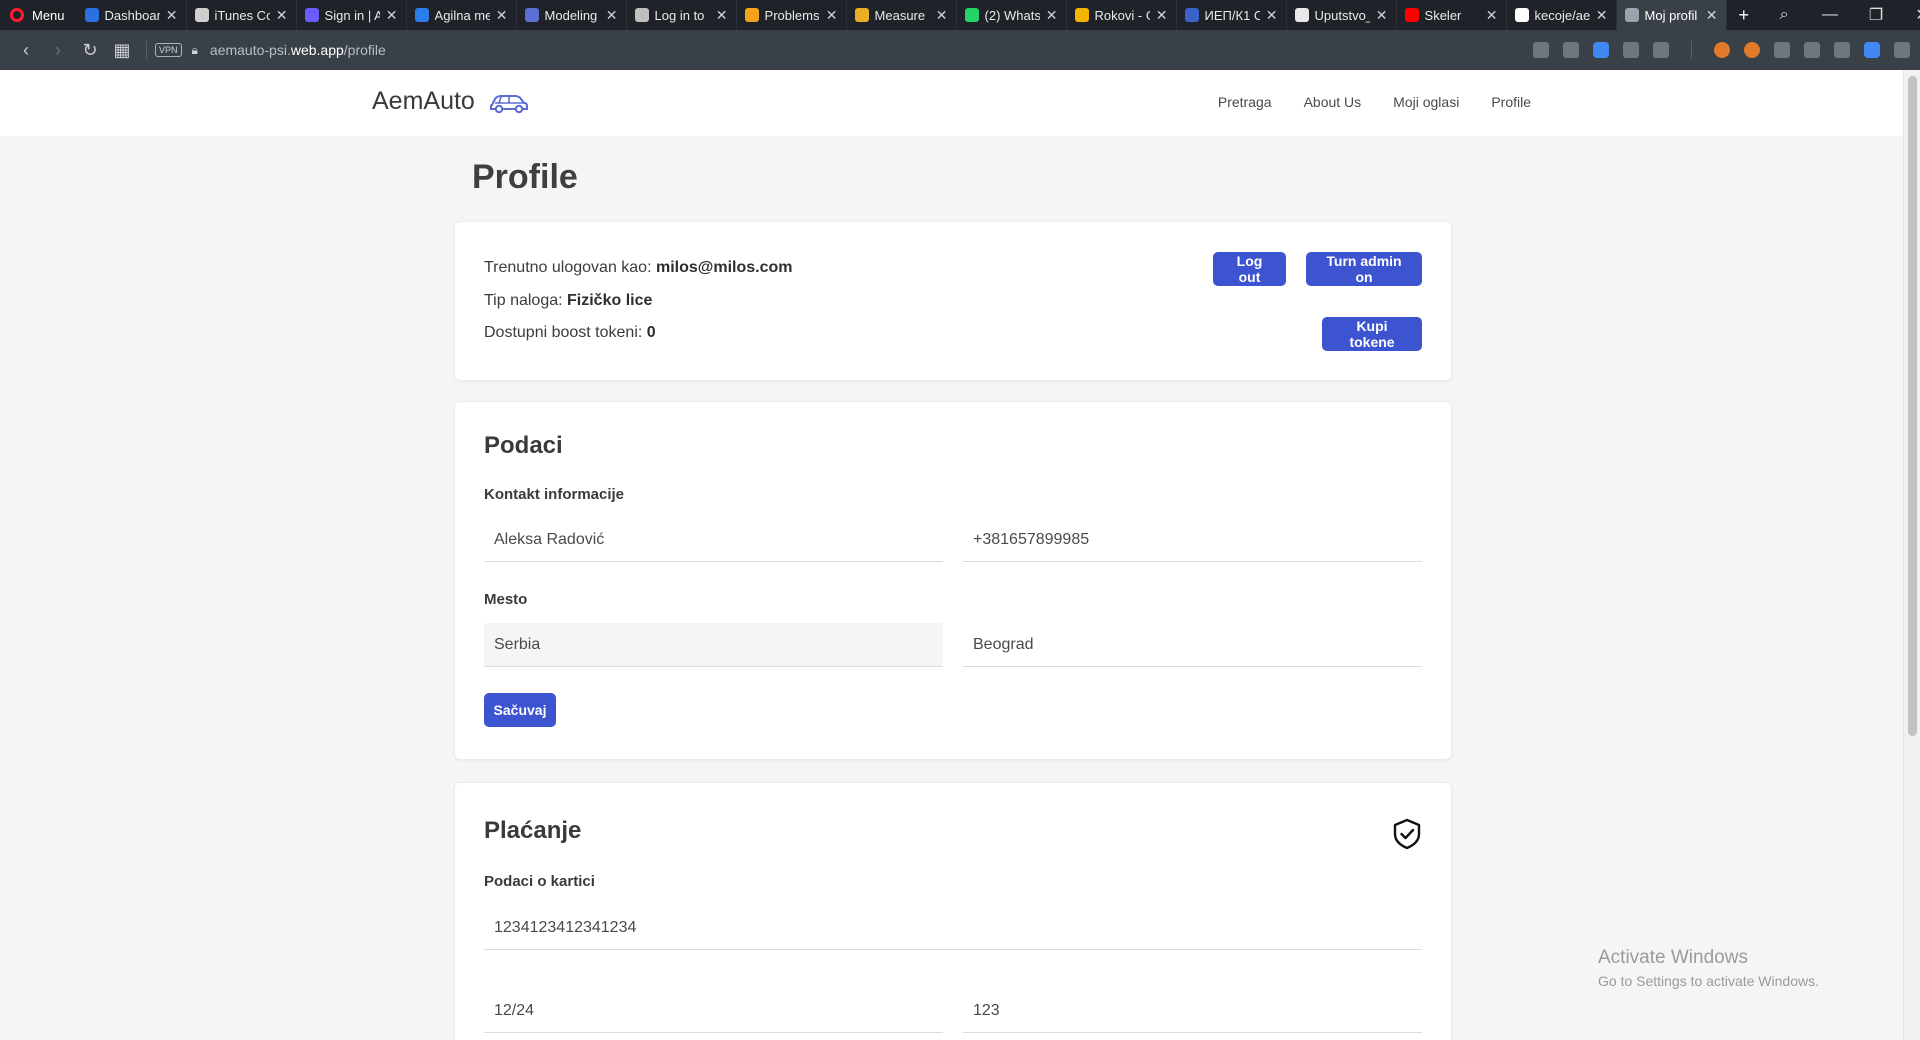  What do you see at coordinates (168, 50) in the screenshot?
I see `vpn-badge: VPN` at bounding box center [168, 50].